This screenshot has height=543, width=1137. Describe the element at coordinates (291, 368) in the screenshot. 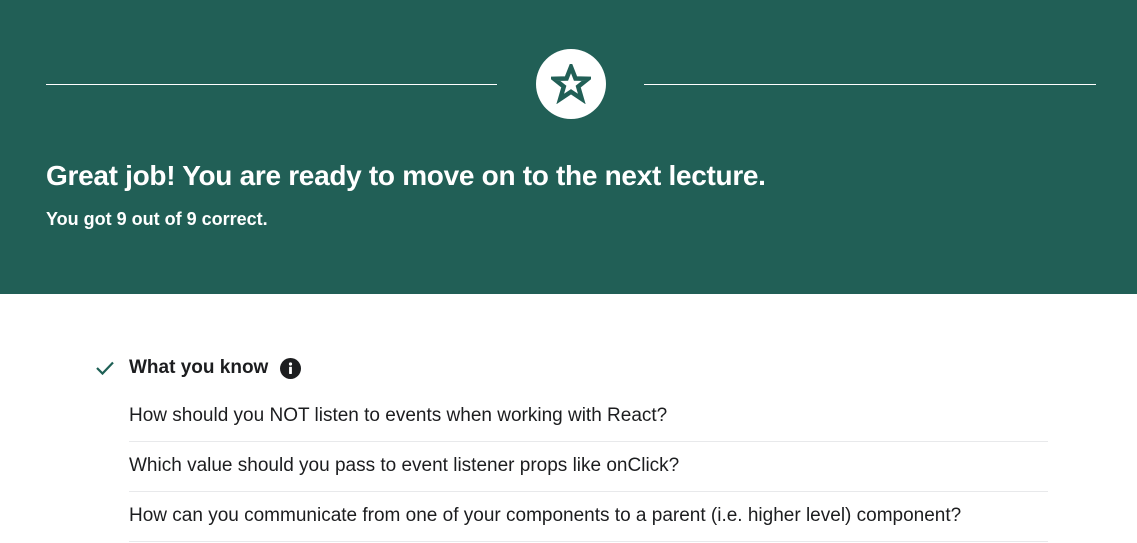

I see `info-icon` at that location.